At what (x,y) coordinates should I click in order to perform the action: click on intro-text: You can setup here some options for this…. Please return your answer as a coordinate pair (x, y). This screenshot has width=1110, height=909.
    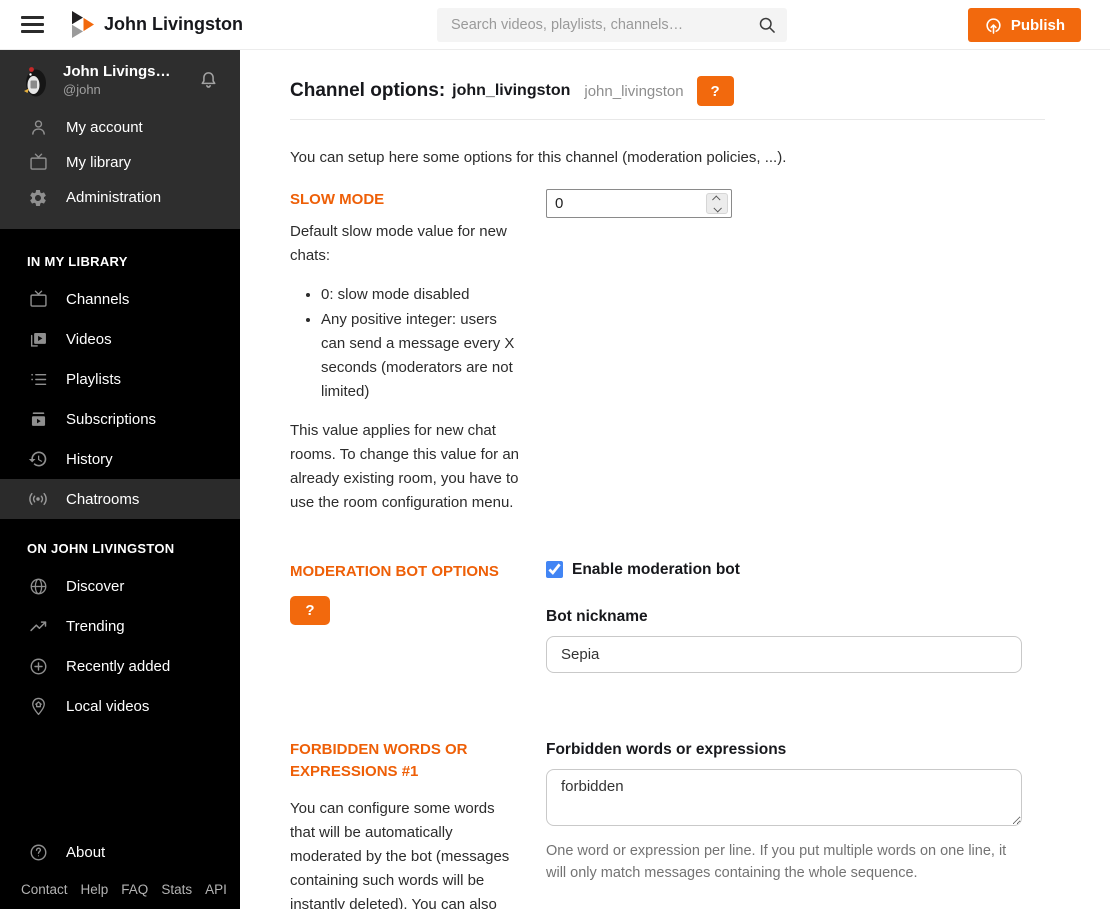
    Looking at the image, I should click on (538, 157).